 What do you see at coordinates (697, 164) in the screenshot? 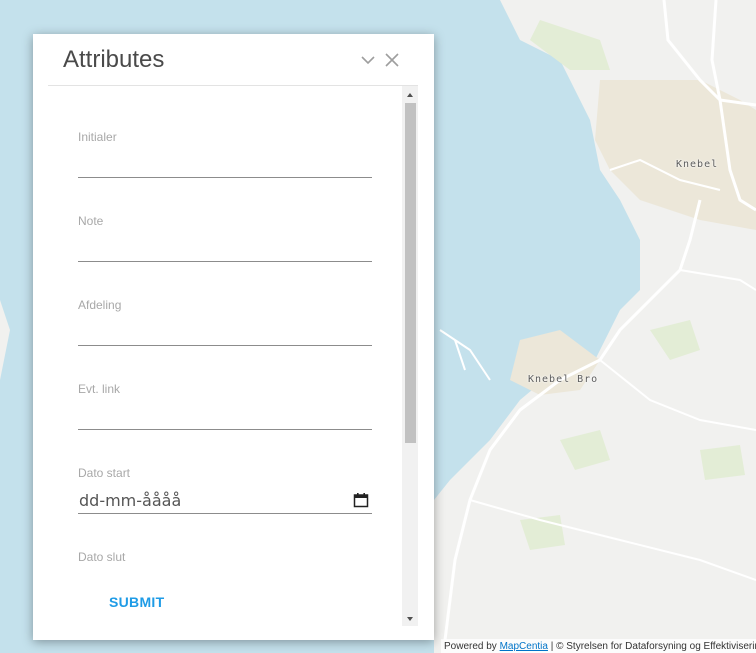
I see `map-label-knebel: Knebel` at bounding box center [697, 164].